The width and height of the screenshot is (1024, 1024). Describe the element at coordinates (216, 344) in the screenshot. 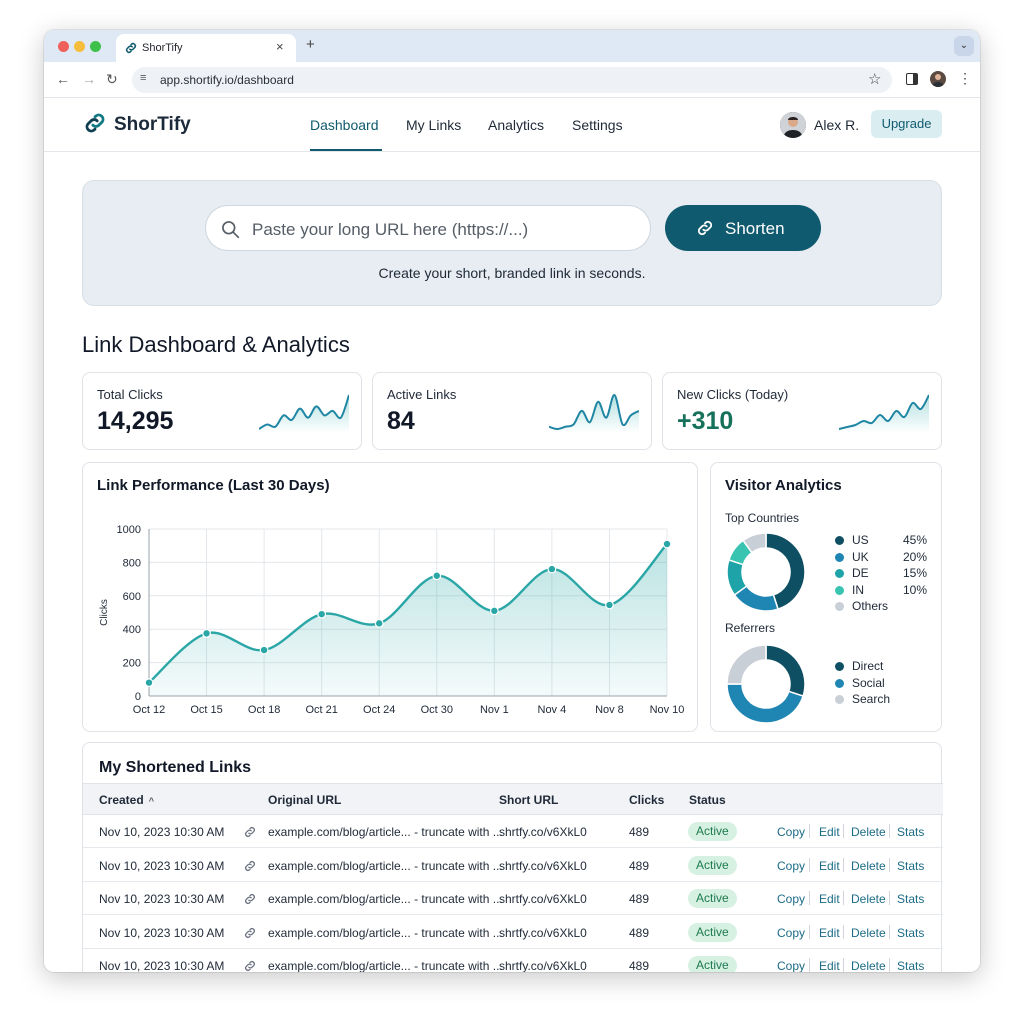

I see `page-title: Link Dashboard & Analytics` at that location.